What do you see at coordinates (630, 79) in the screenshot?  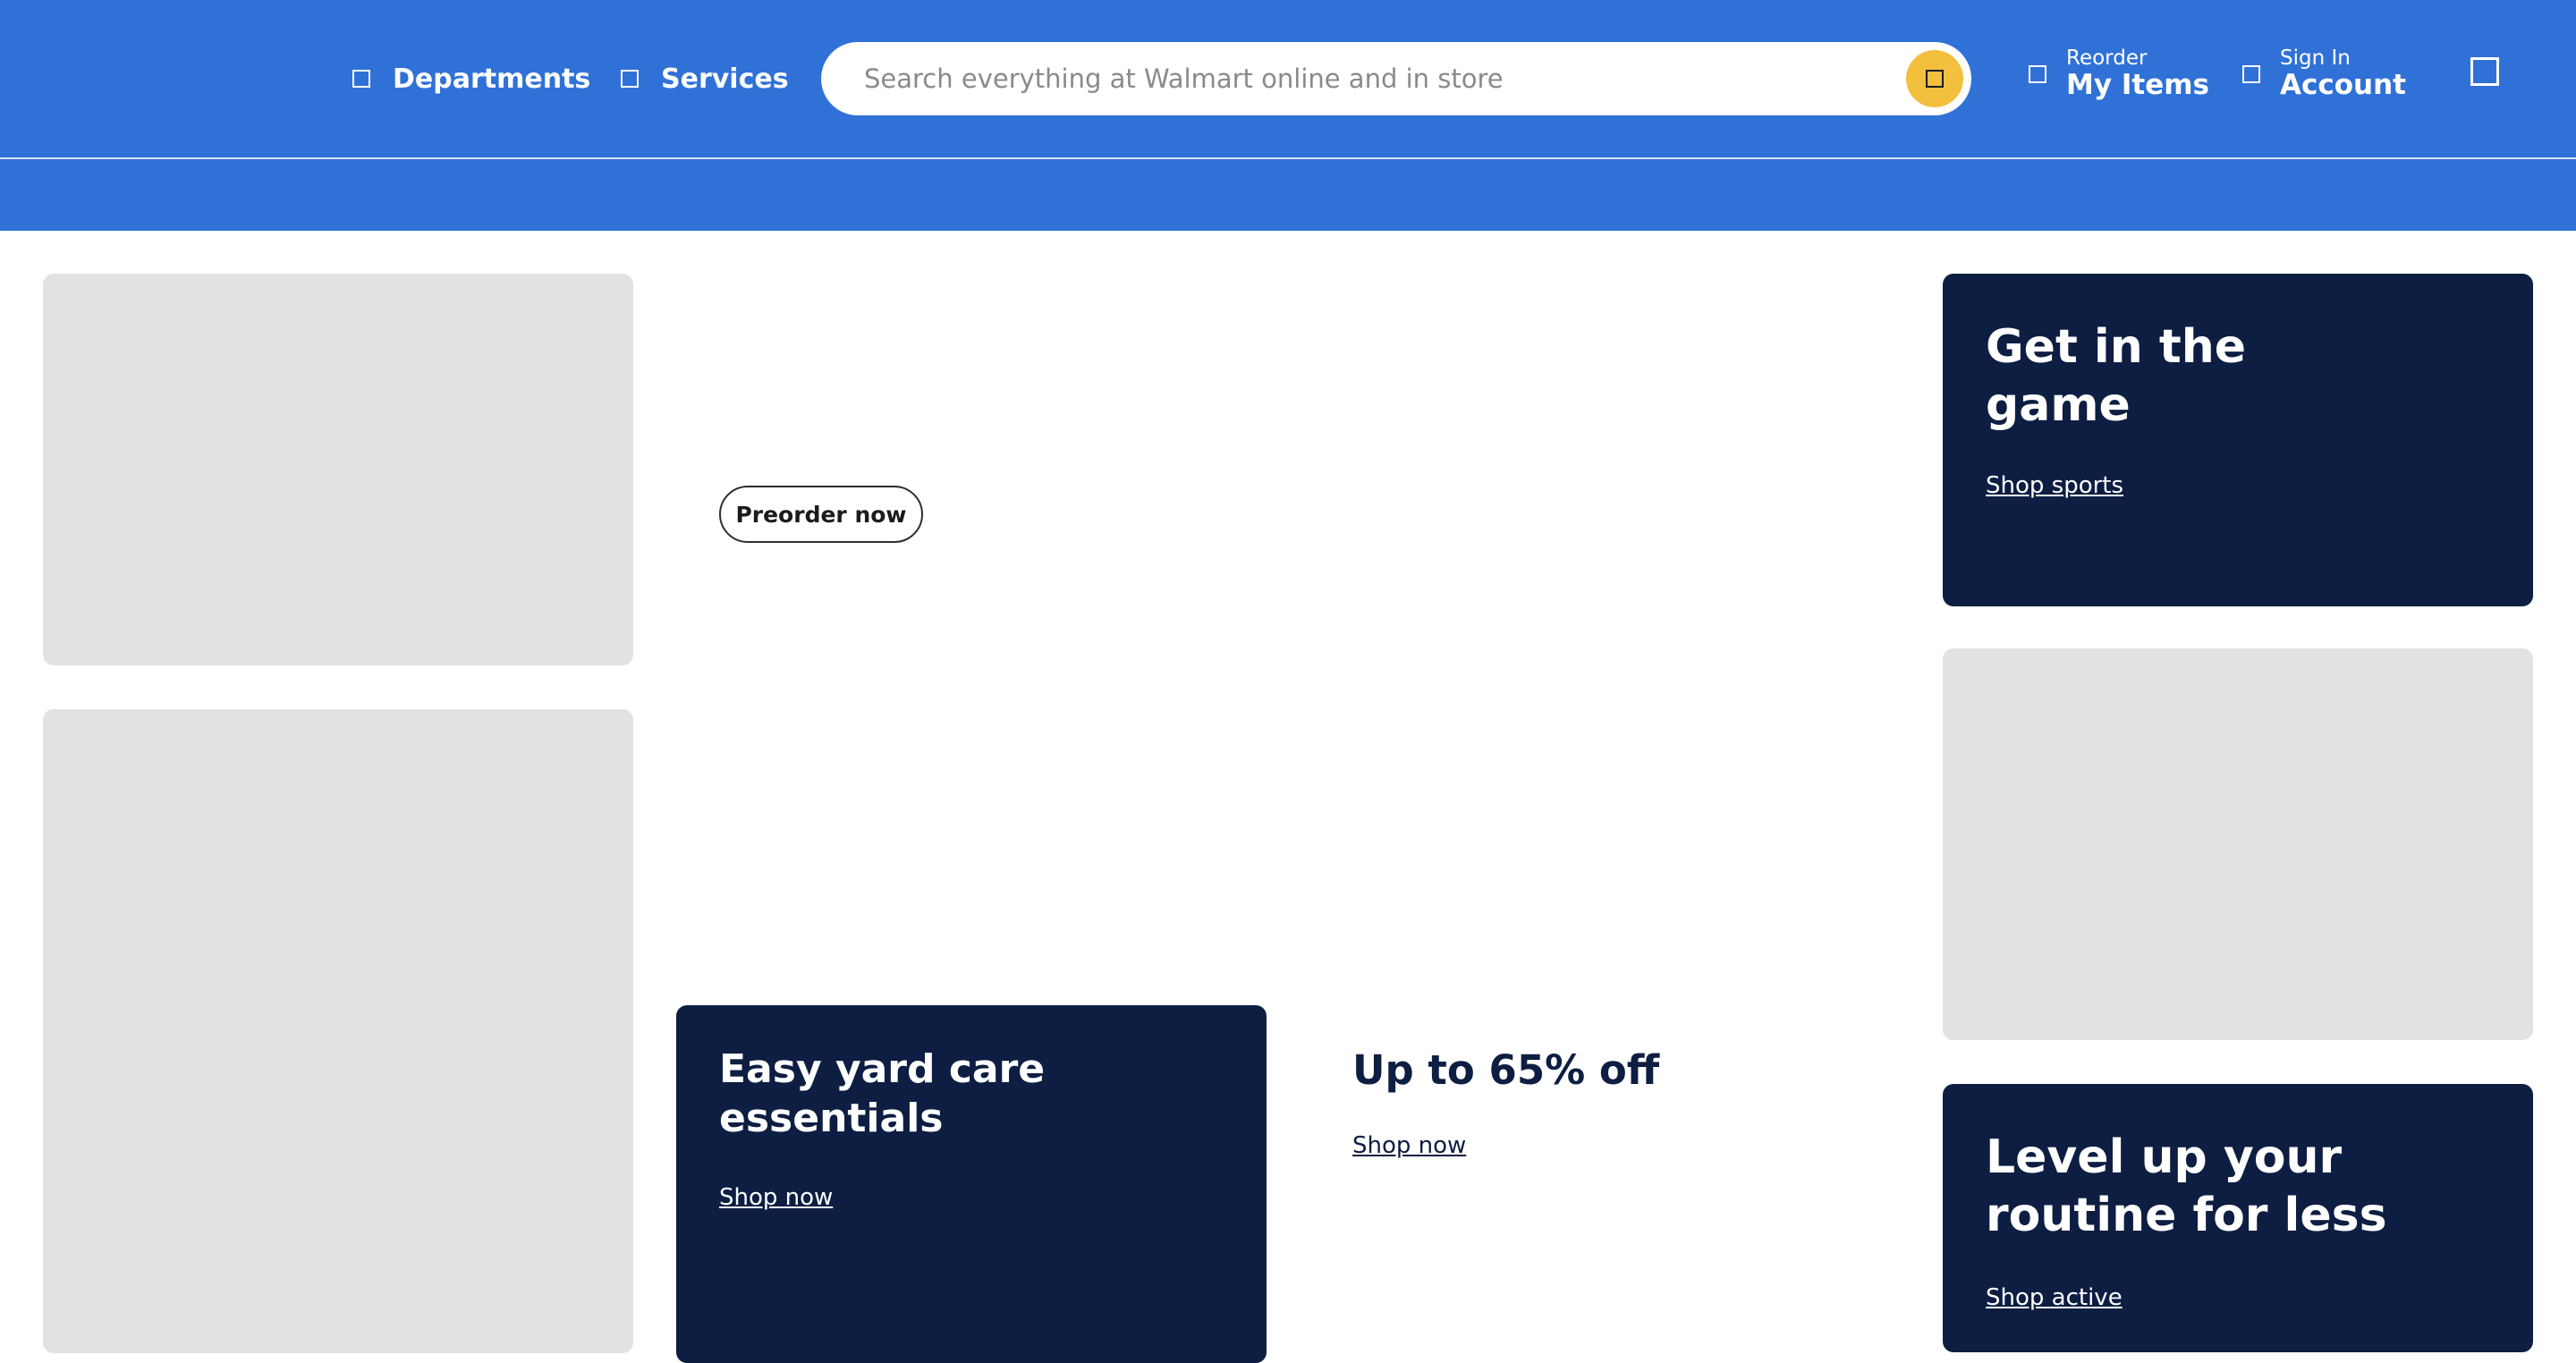 I see `services-icon` at bounding box center [630, 79].